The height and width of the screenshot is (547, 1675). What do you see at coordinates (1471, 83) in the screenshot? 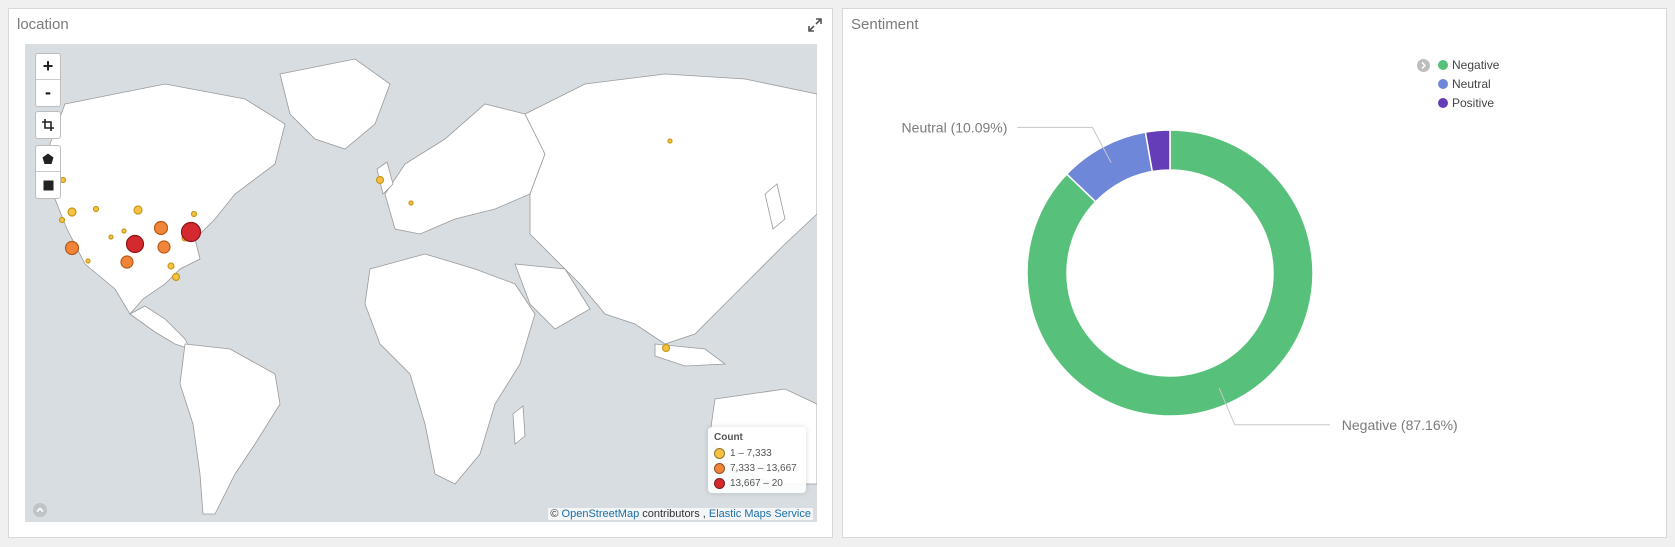
I see `legend-label: Neutral` at bounding box center [1471, 83].